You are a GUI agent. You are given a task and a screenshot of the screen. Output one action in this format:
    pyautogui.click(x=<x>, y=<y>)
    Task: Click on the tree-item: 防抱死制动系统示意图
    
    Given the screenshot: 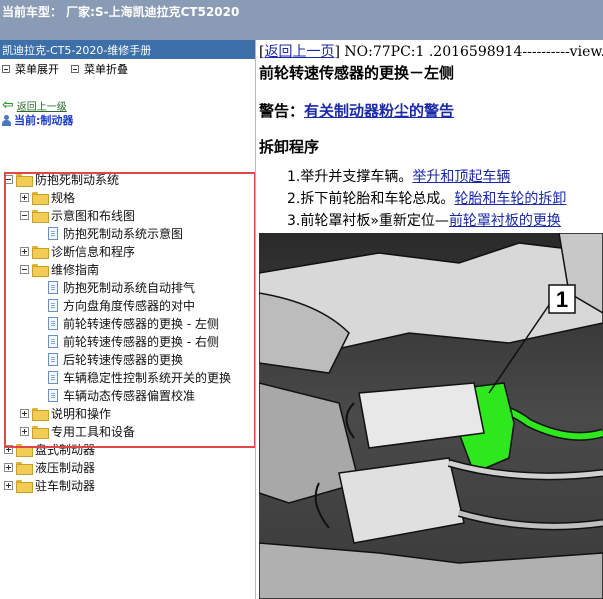 What is the action you would take?
    pyautogui.click(x=115, y=233)
    